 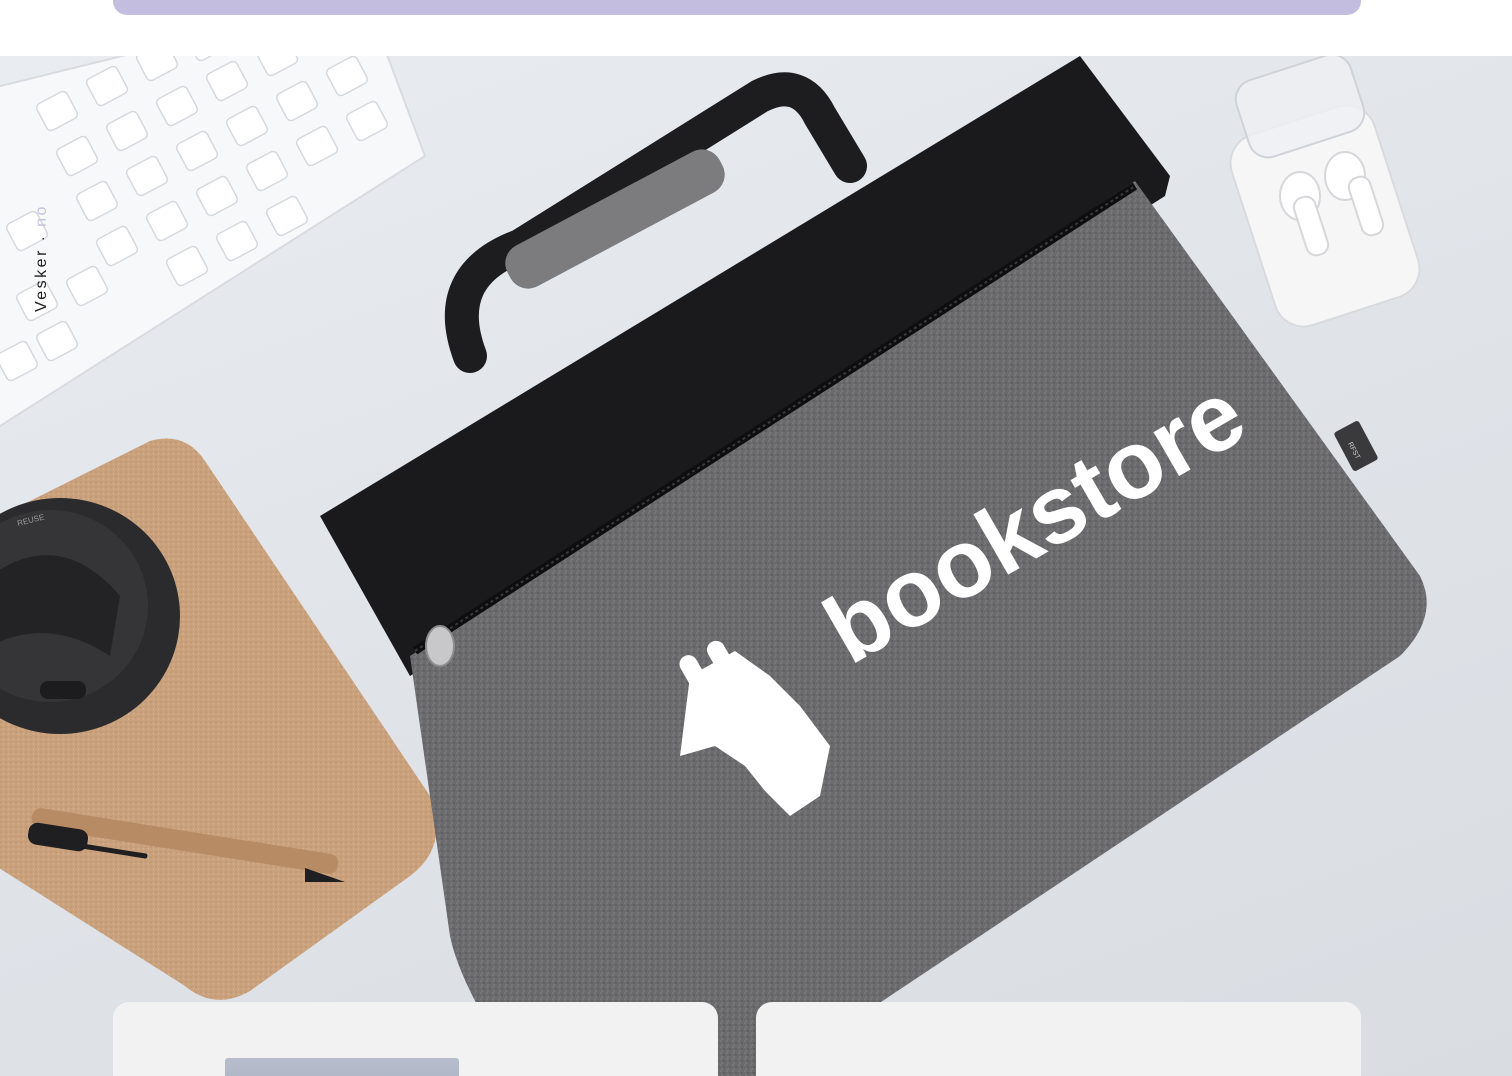 What do you see at coordinates (1325, 192) in the screenshot?
I see `earbuds-case-shape` at bounding box center [1325, 192].